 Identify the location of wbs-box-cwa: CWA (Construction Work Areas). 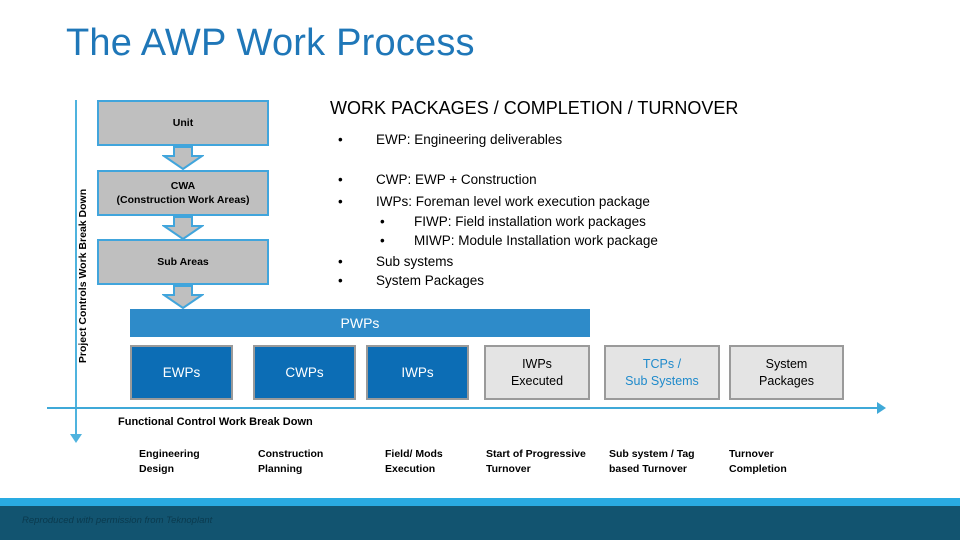
(183, 193).